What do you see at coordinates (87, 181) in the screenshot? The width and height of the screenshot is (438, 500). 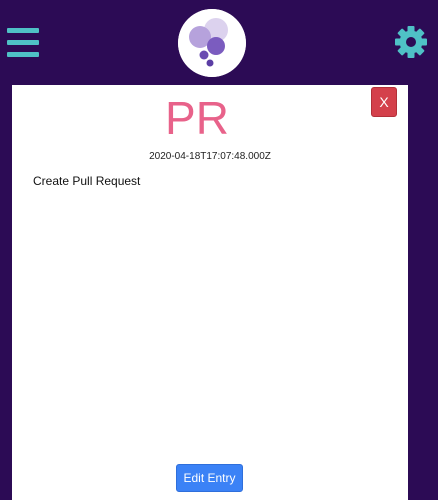 I see `entry-body: Create Pull Request` at bounding box center [87, 181].